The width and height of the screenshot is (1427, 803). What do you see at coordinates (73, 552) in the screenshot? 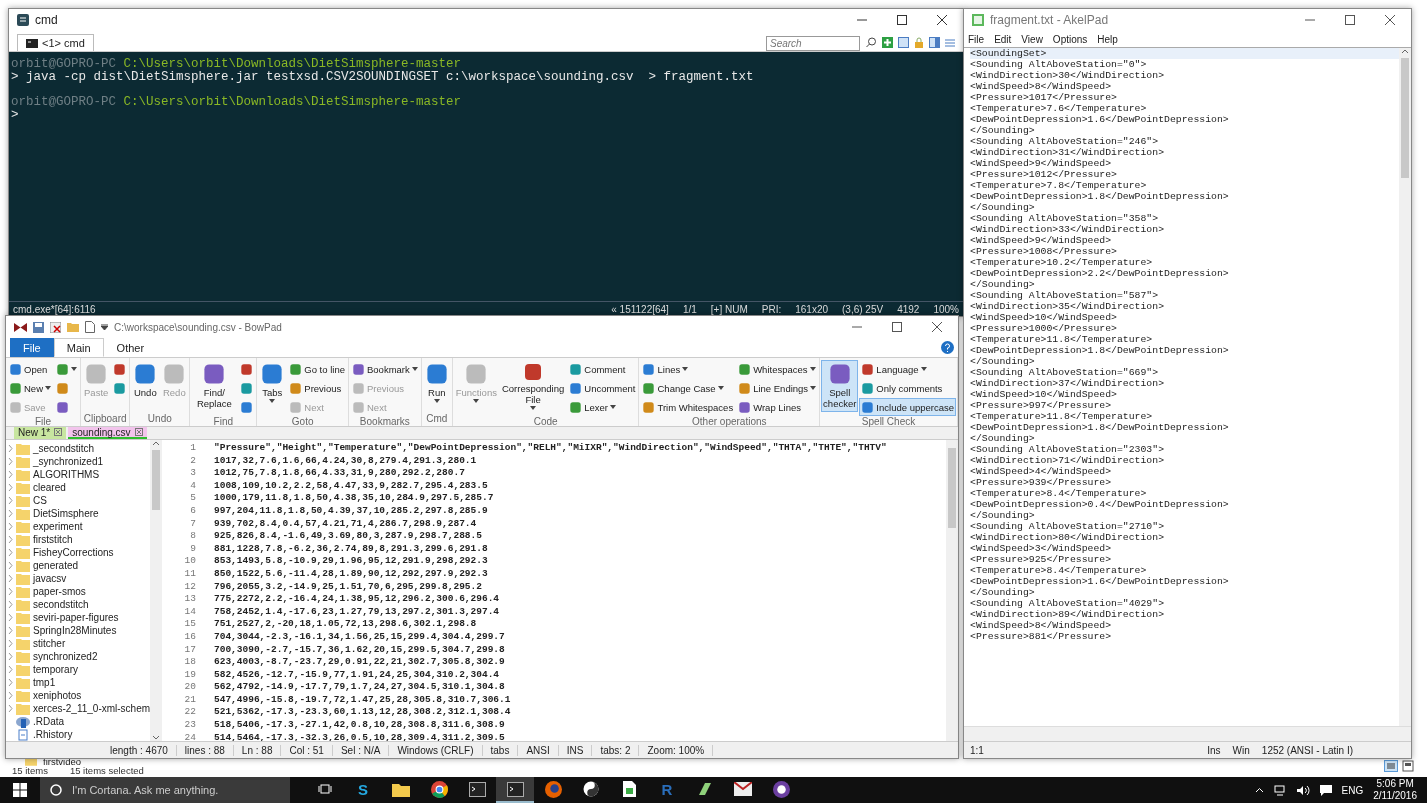
I see `tree-item: FisheyCorrections` at bounding box center [73, 552].